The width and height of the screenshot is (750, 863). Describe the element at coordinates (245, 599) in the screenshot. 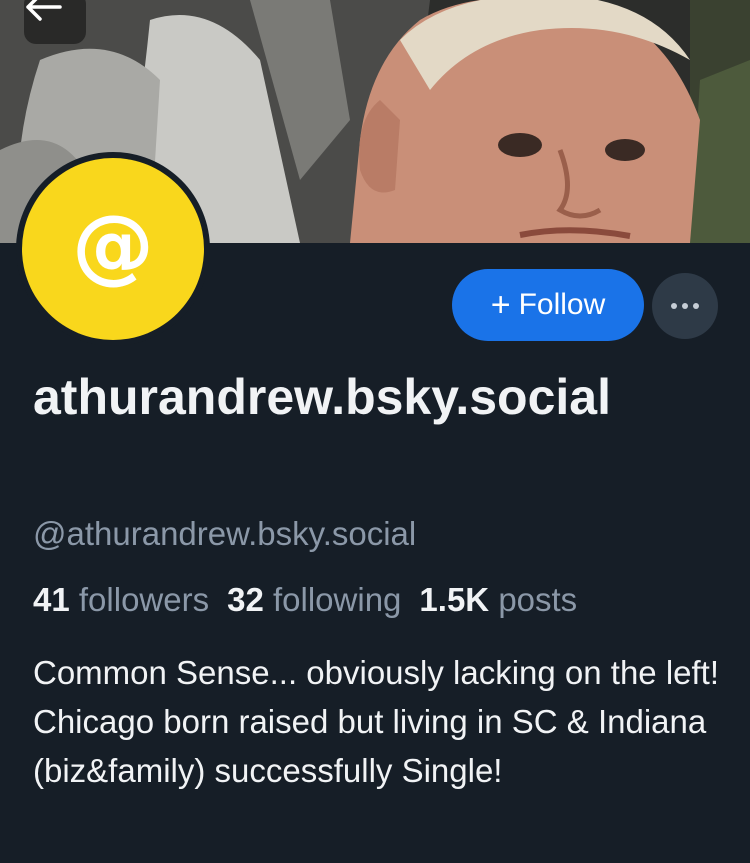

I see `following-count: 32` at that location.